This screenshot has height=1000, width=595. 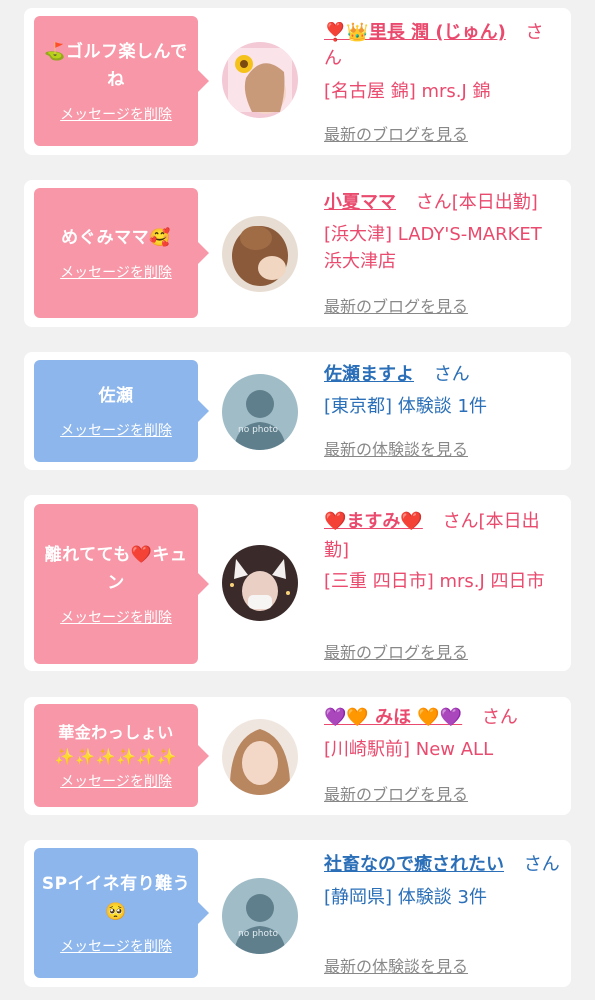 I want to click on message-bubble: ⛳ゴルフ楽しんでね メッセージを削除, so click(x=121, y=81).